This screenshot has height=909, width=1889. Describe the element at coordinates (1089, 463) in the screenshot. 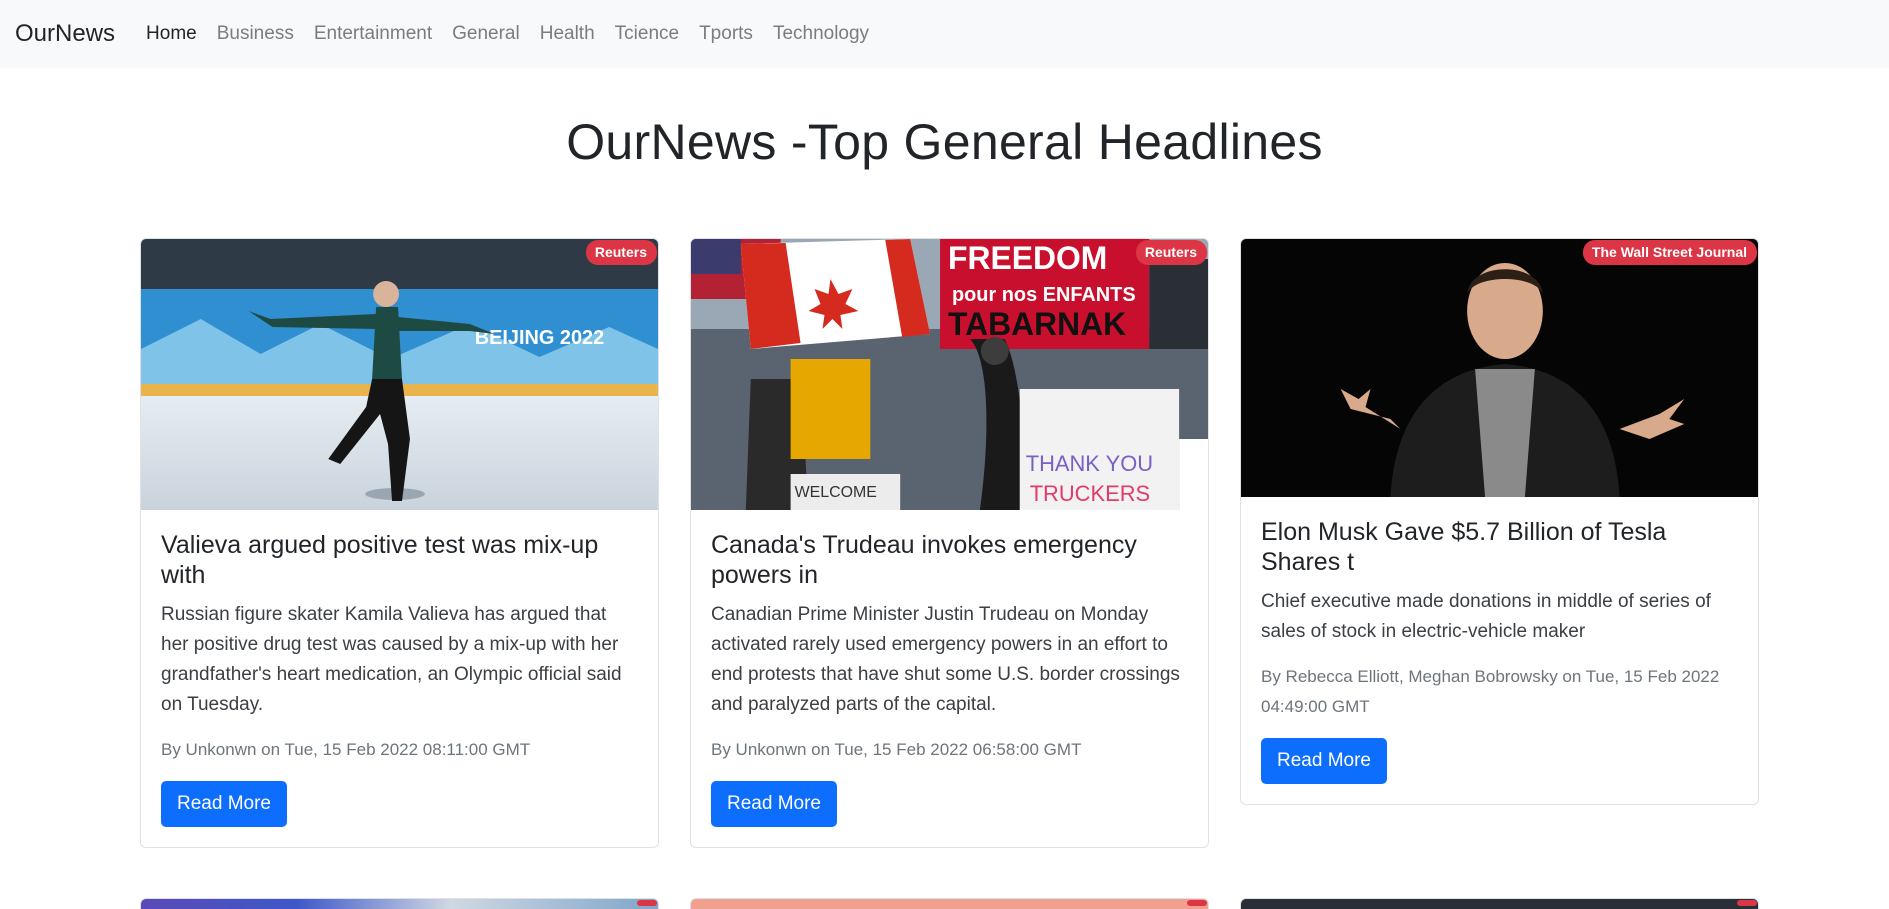

I see `svg-text: THANK YOU` at that location.